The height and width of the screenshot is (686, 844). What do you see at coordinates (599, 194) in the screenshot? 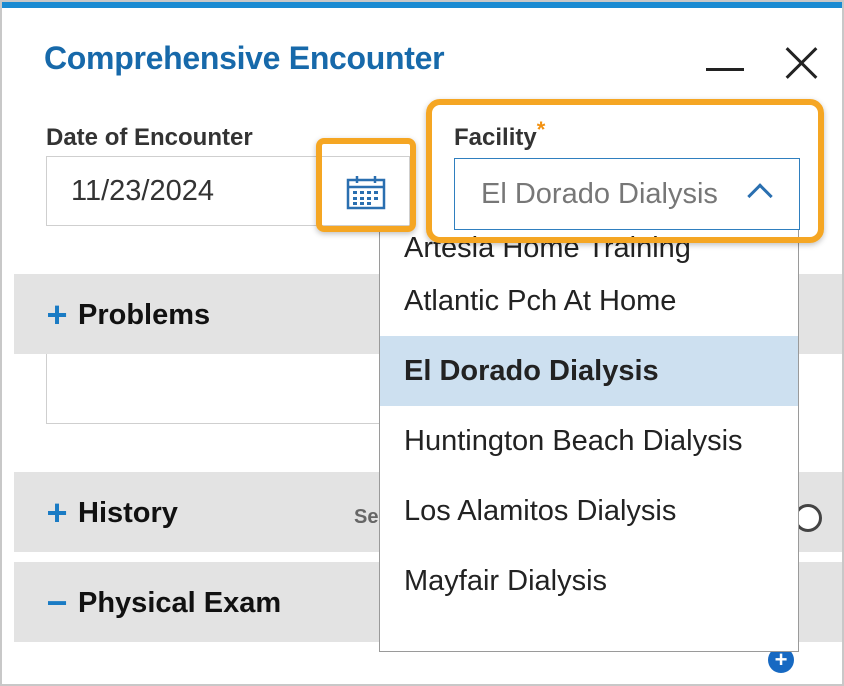
I see `facility-selected-value: El Dorado Dialysis` at bounding box center [599, 194].